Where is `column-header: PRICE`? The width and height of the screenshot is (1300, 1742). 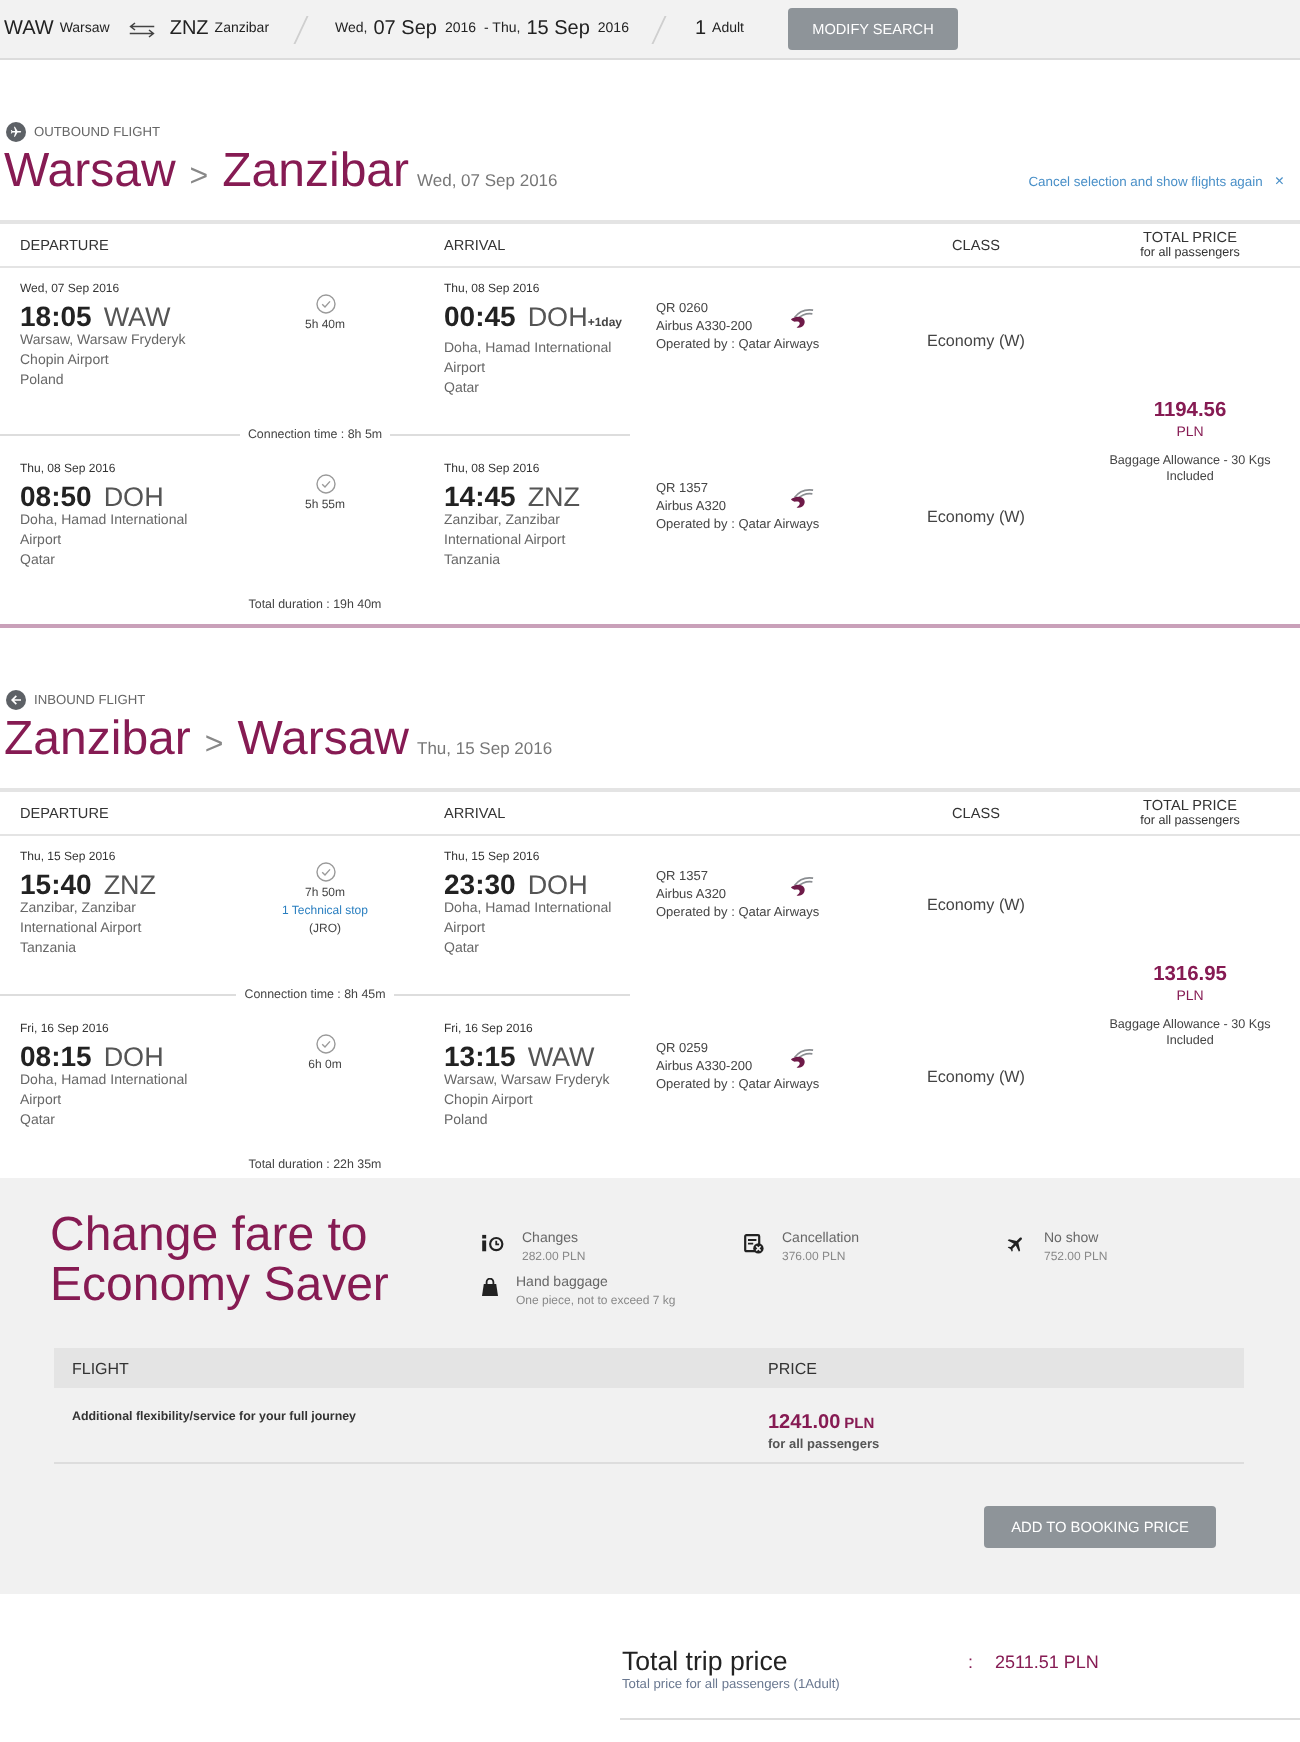 column-header: PRICE is located at coordinates (793, 1368).